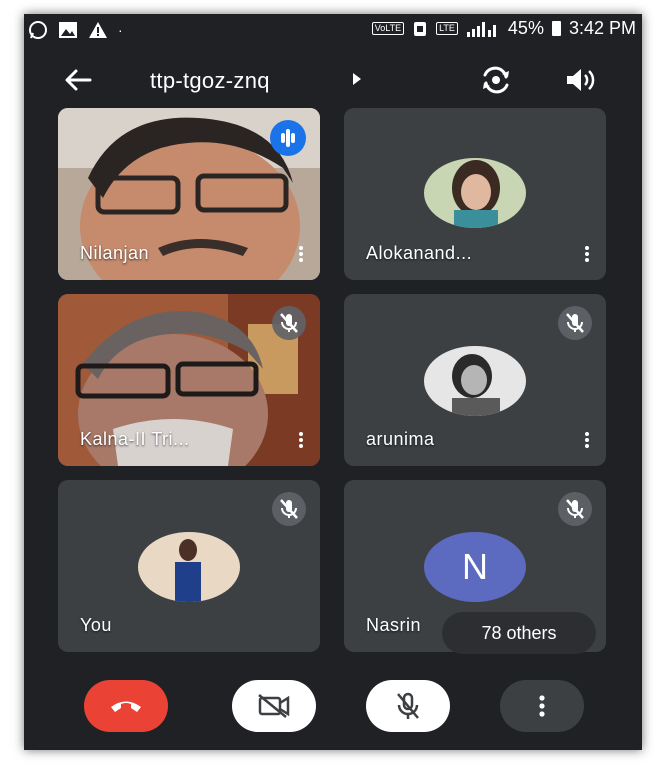 This screenshot has width=654, height=765. What do you see at coordinates (96, 625) in the screenshot?
I see `participant-name: You` at bounding box center [96, 625].